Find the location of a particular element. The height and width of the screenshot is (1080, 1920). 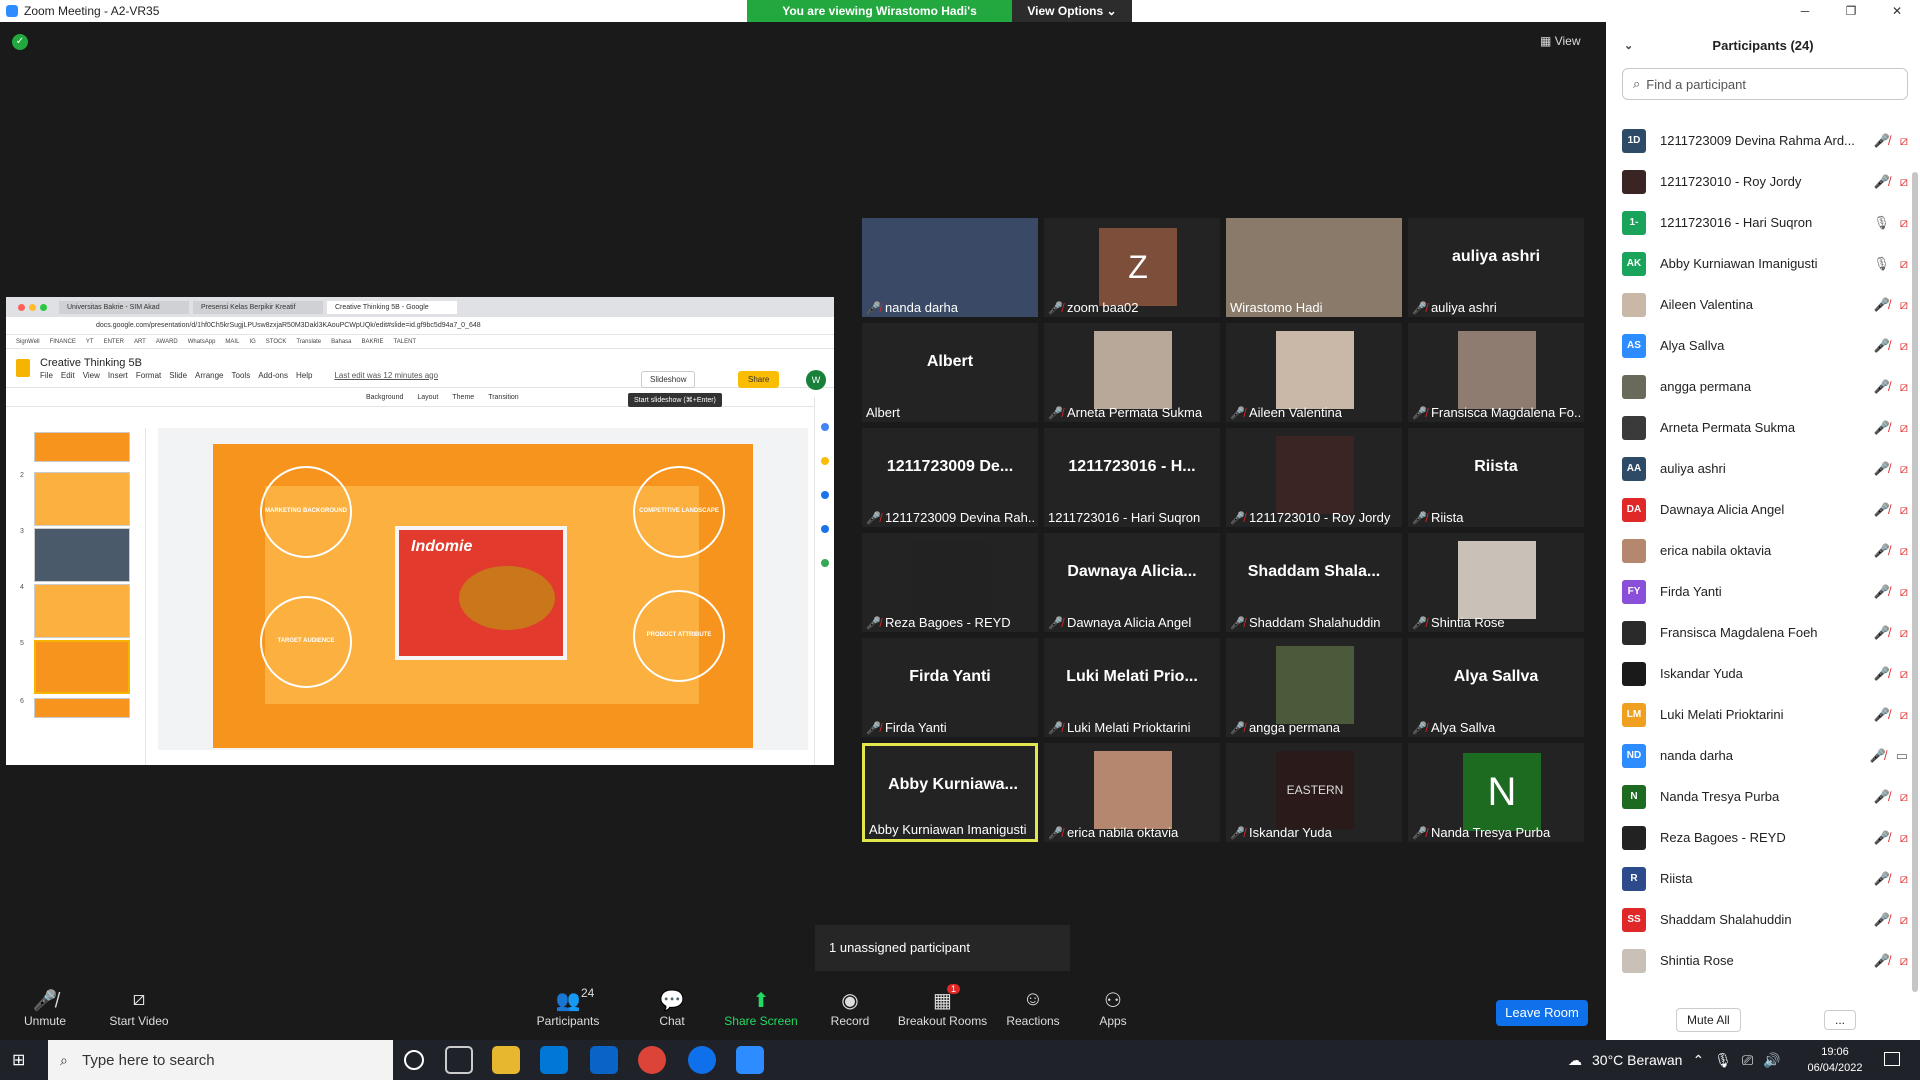

doc-menu-item: Insert is located at coordinates (118, 375).